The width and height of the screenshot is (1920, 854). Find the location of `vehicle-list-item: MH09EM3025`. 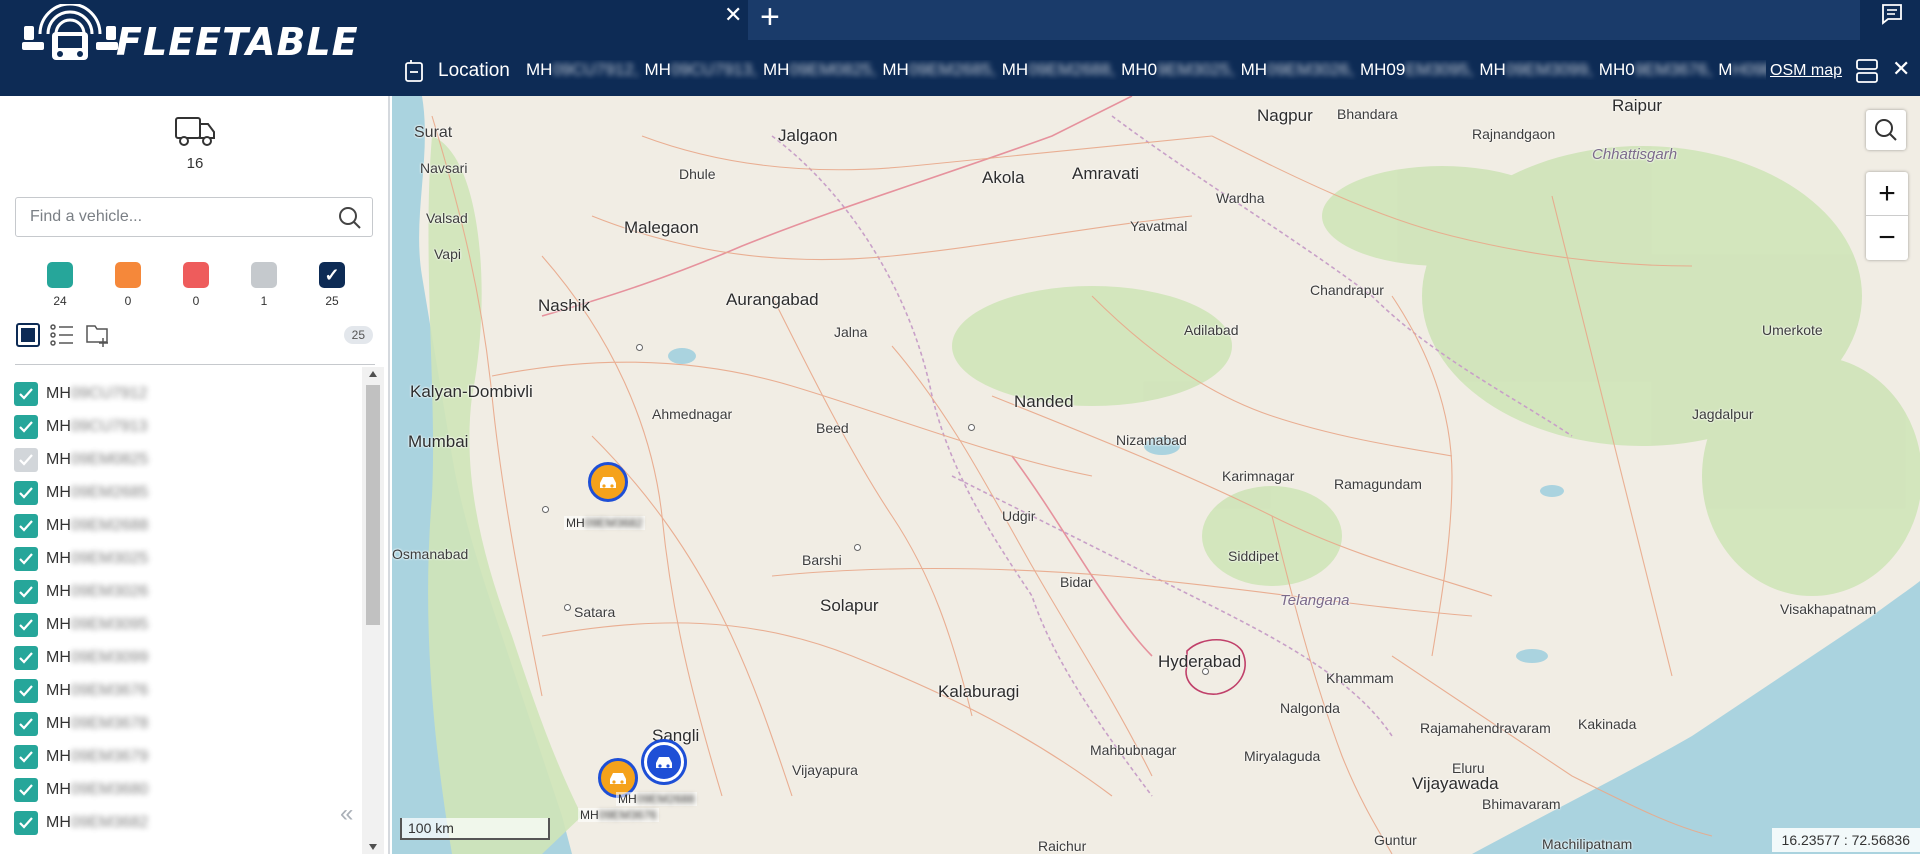

vehicle-list-item: MH09EM3025 is located at coordinates (81, 559).